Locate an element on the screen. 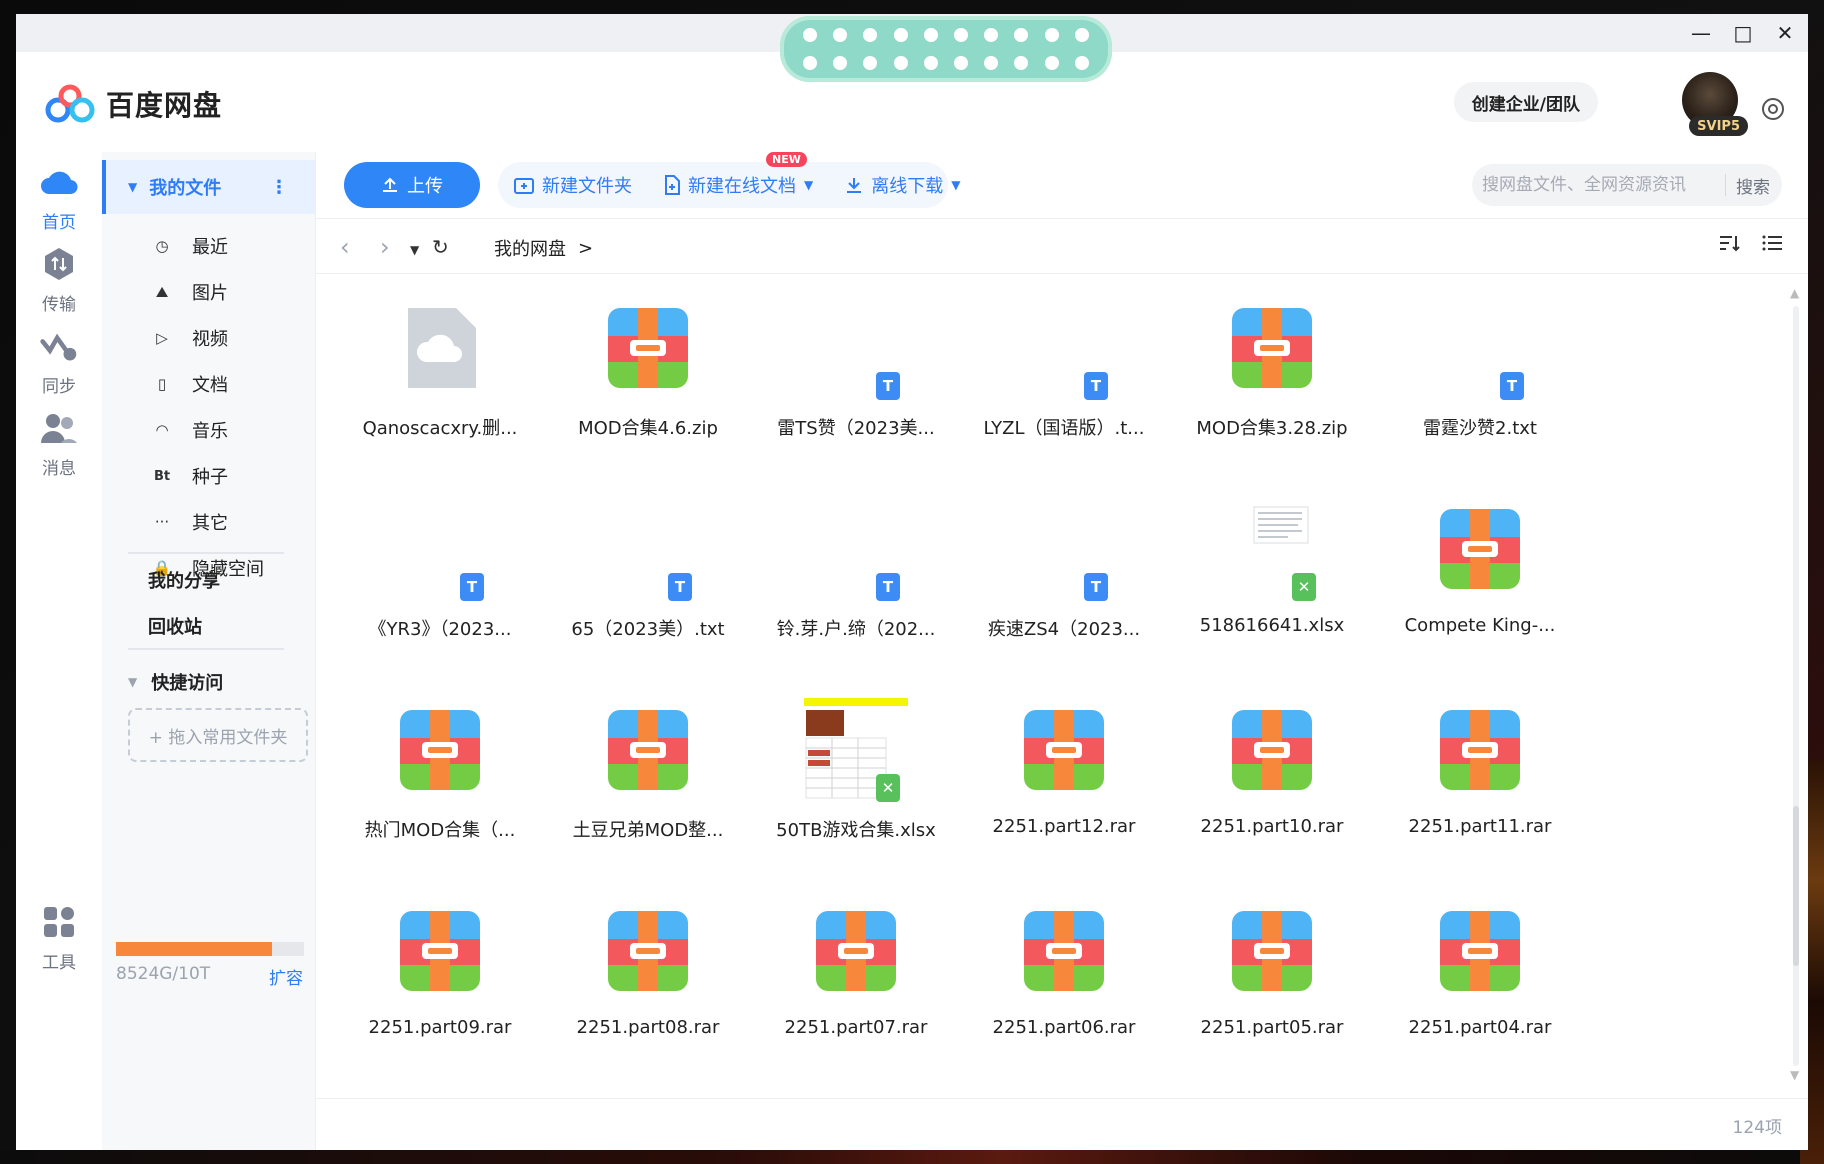 This screenshot has height=1164, width=1824. folder-plus-icon is located at coordinates (524, 186).